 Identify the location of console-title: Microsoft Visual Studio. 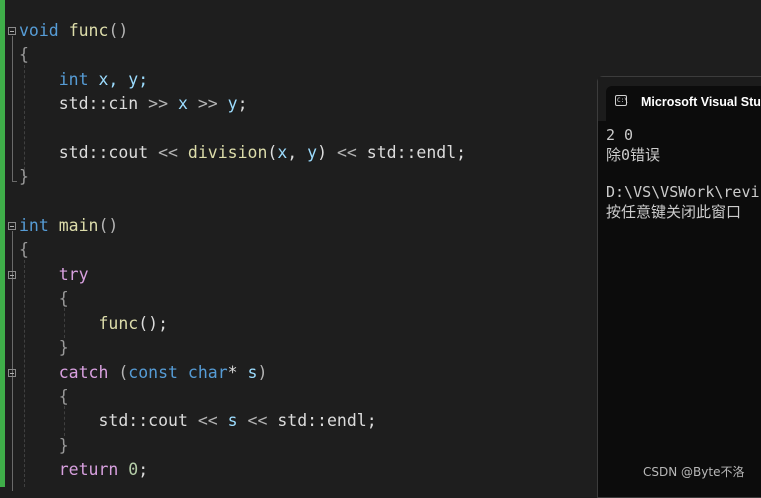
(701, 102).